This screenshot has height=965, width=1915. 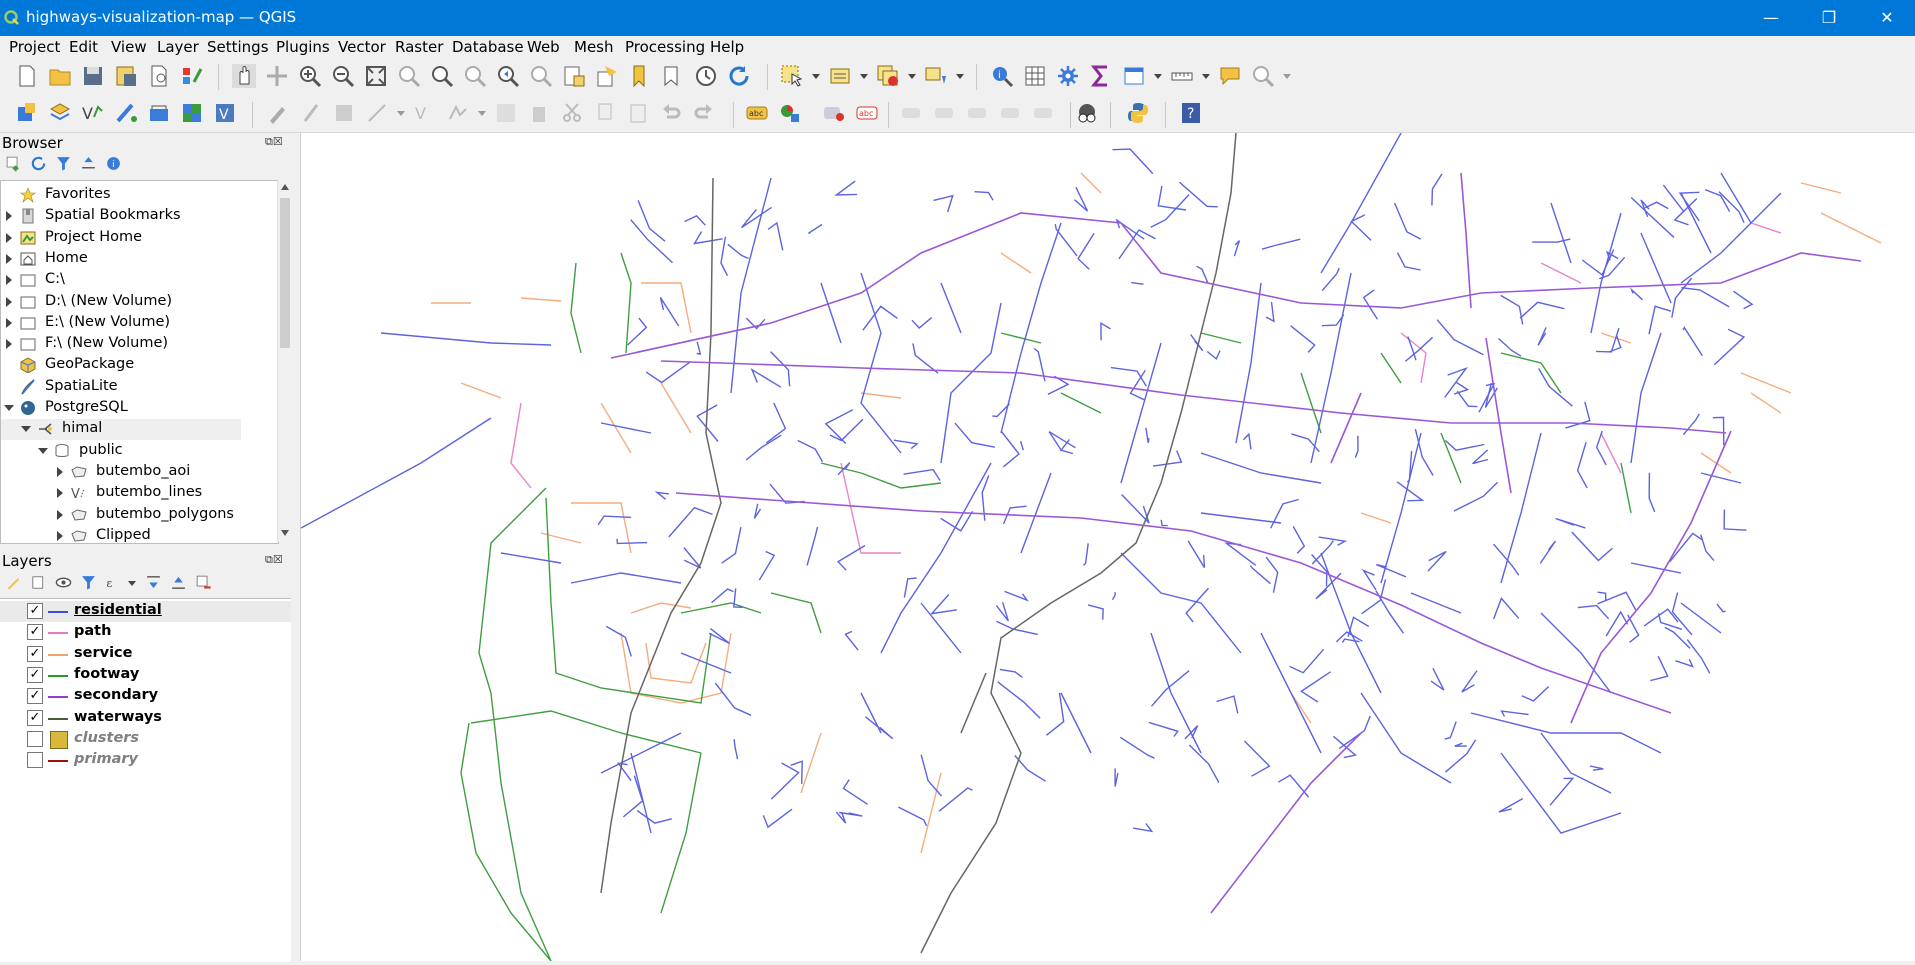 What do you see at coordinates (88, 582) in the screenshot?
I see `filter-legend-icon` at bounding box center [88, 582].